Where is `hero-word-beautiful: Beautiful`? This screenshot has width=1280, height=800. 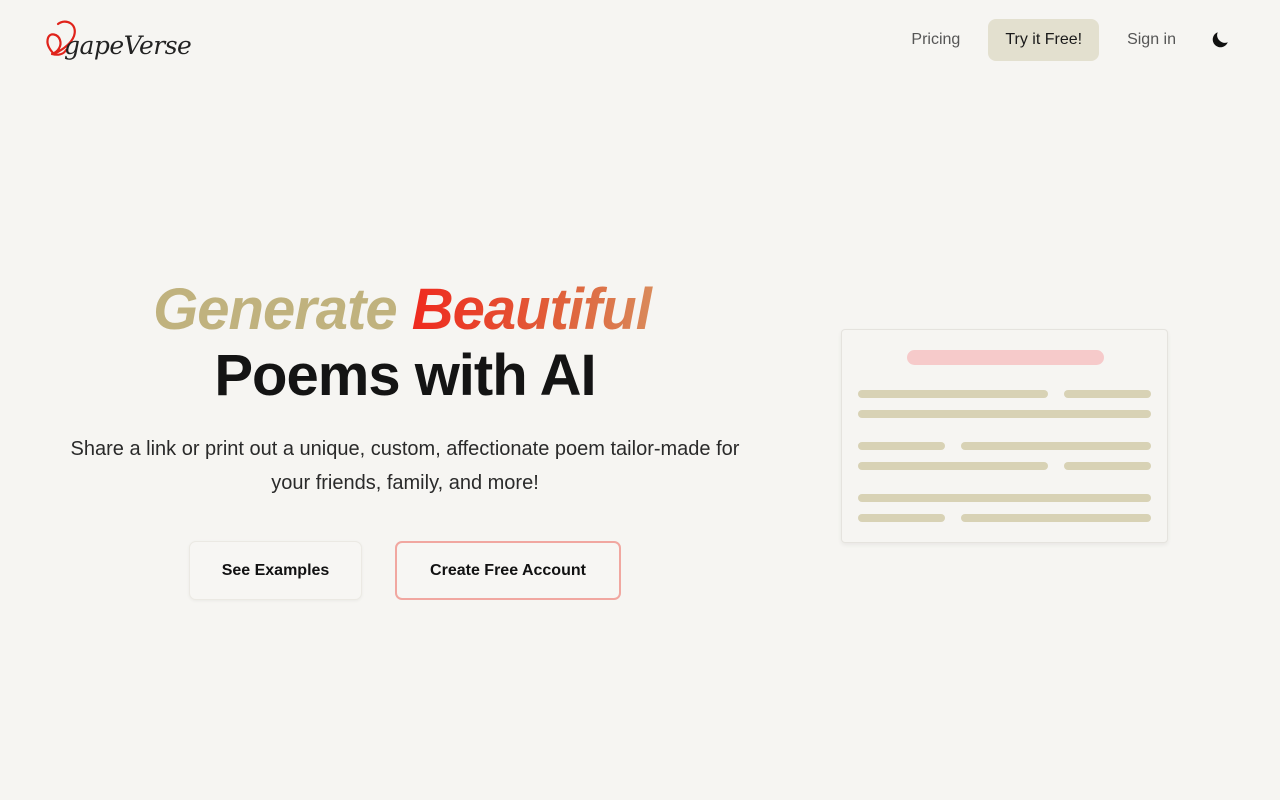
hero-word-beautiful: Beautiful is located at coordinates (534, 309).